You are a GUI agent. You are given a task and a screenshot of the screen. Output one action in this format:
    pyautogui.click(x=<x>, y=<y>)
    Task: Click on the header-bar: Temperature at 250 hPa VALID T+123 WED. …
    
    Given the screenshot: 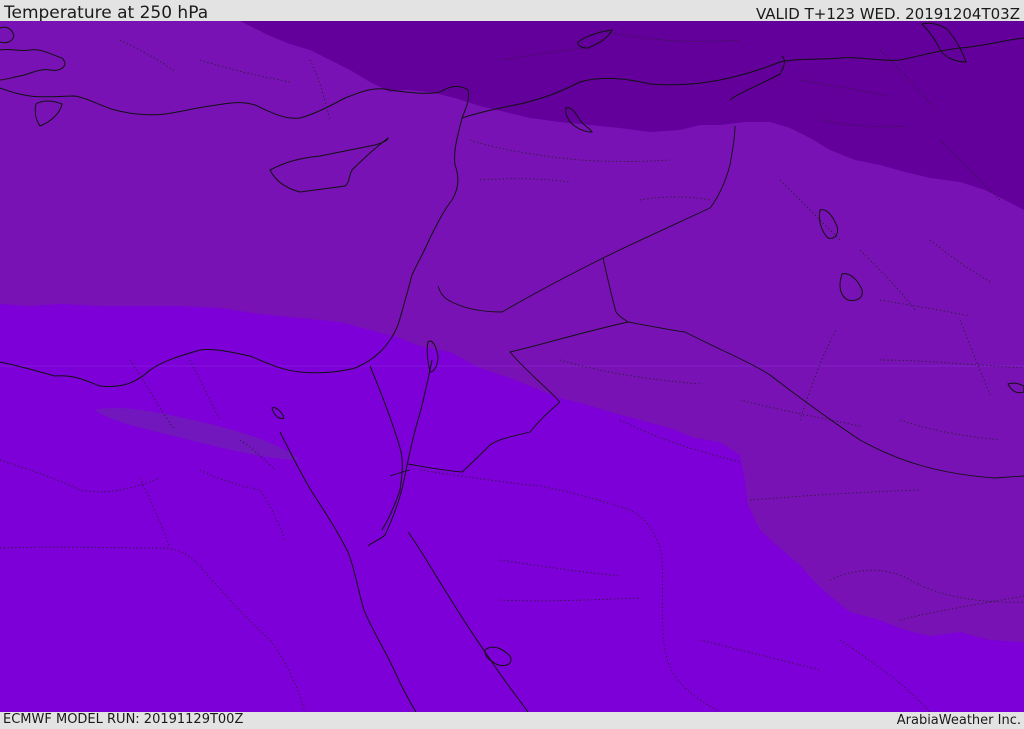 What is the action you would take?
    pyautogui.click(x=512, y=11)
    